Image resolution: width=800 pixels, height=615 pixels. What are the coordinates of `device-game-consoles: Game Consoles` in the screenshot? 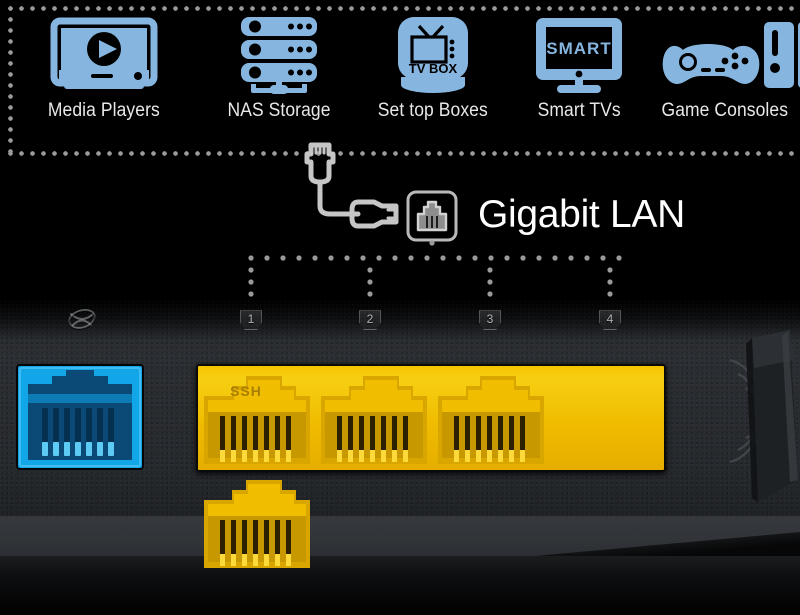 It's located at (725, 81).